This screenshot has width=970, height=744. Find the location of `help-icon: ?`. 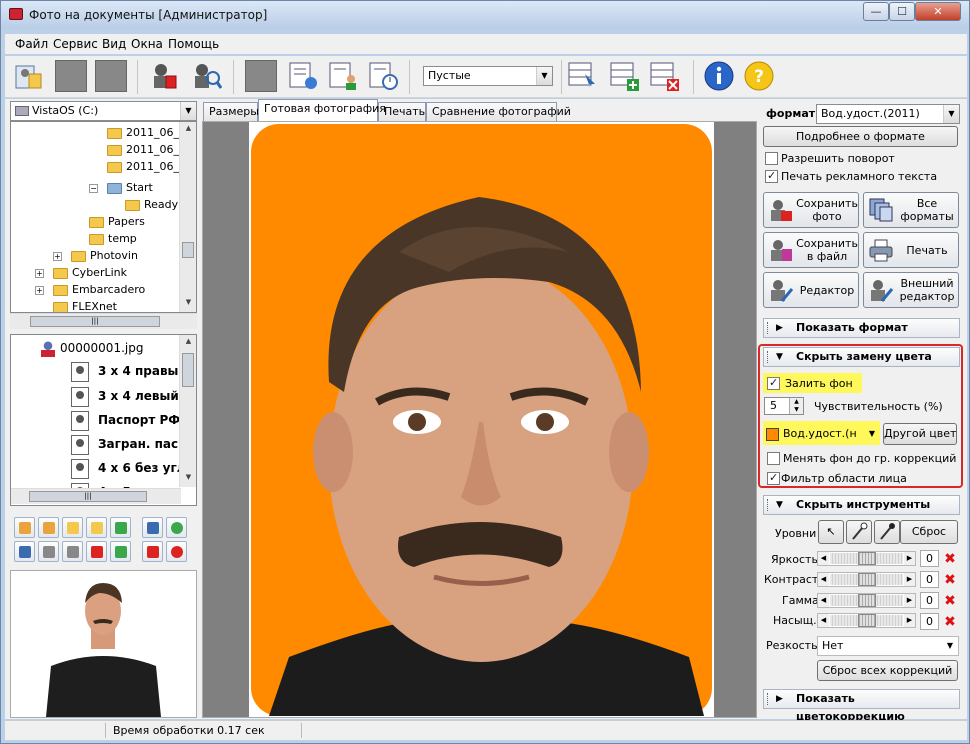

help-icon: ? is located at coordinates (759, 76).